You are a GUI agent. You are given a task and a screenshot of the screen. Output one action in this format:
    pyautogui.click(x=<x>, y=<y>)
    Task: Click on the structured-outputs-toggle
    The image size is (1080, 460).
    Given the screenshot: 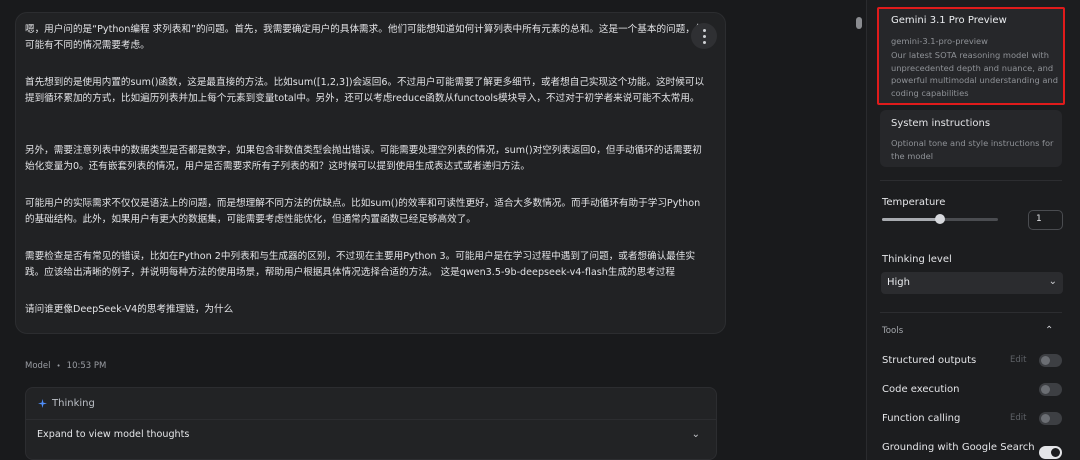 What is the action you would take?
    pyautogui.click(x=1050, y=360)
    